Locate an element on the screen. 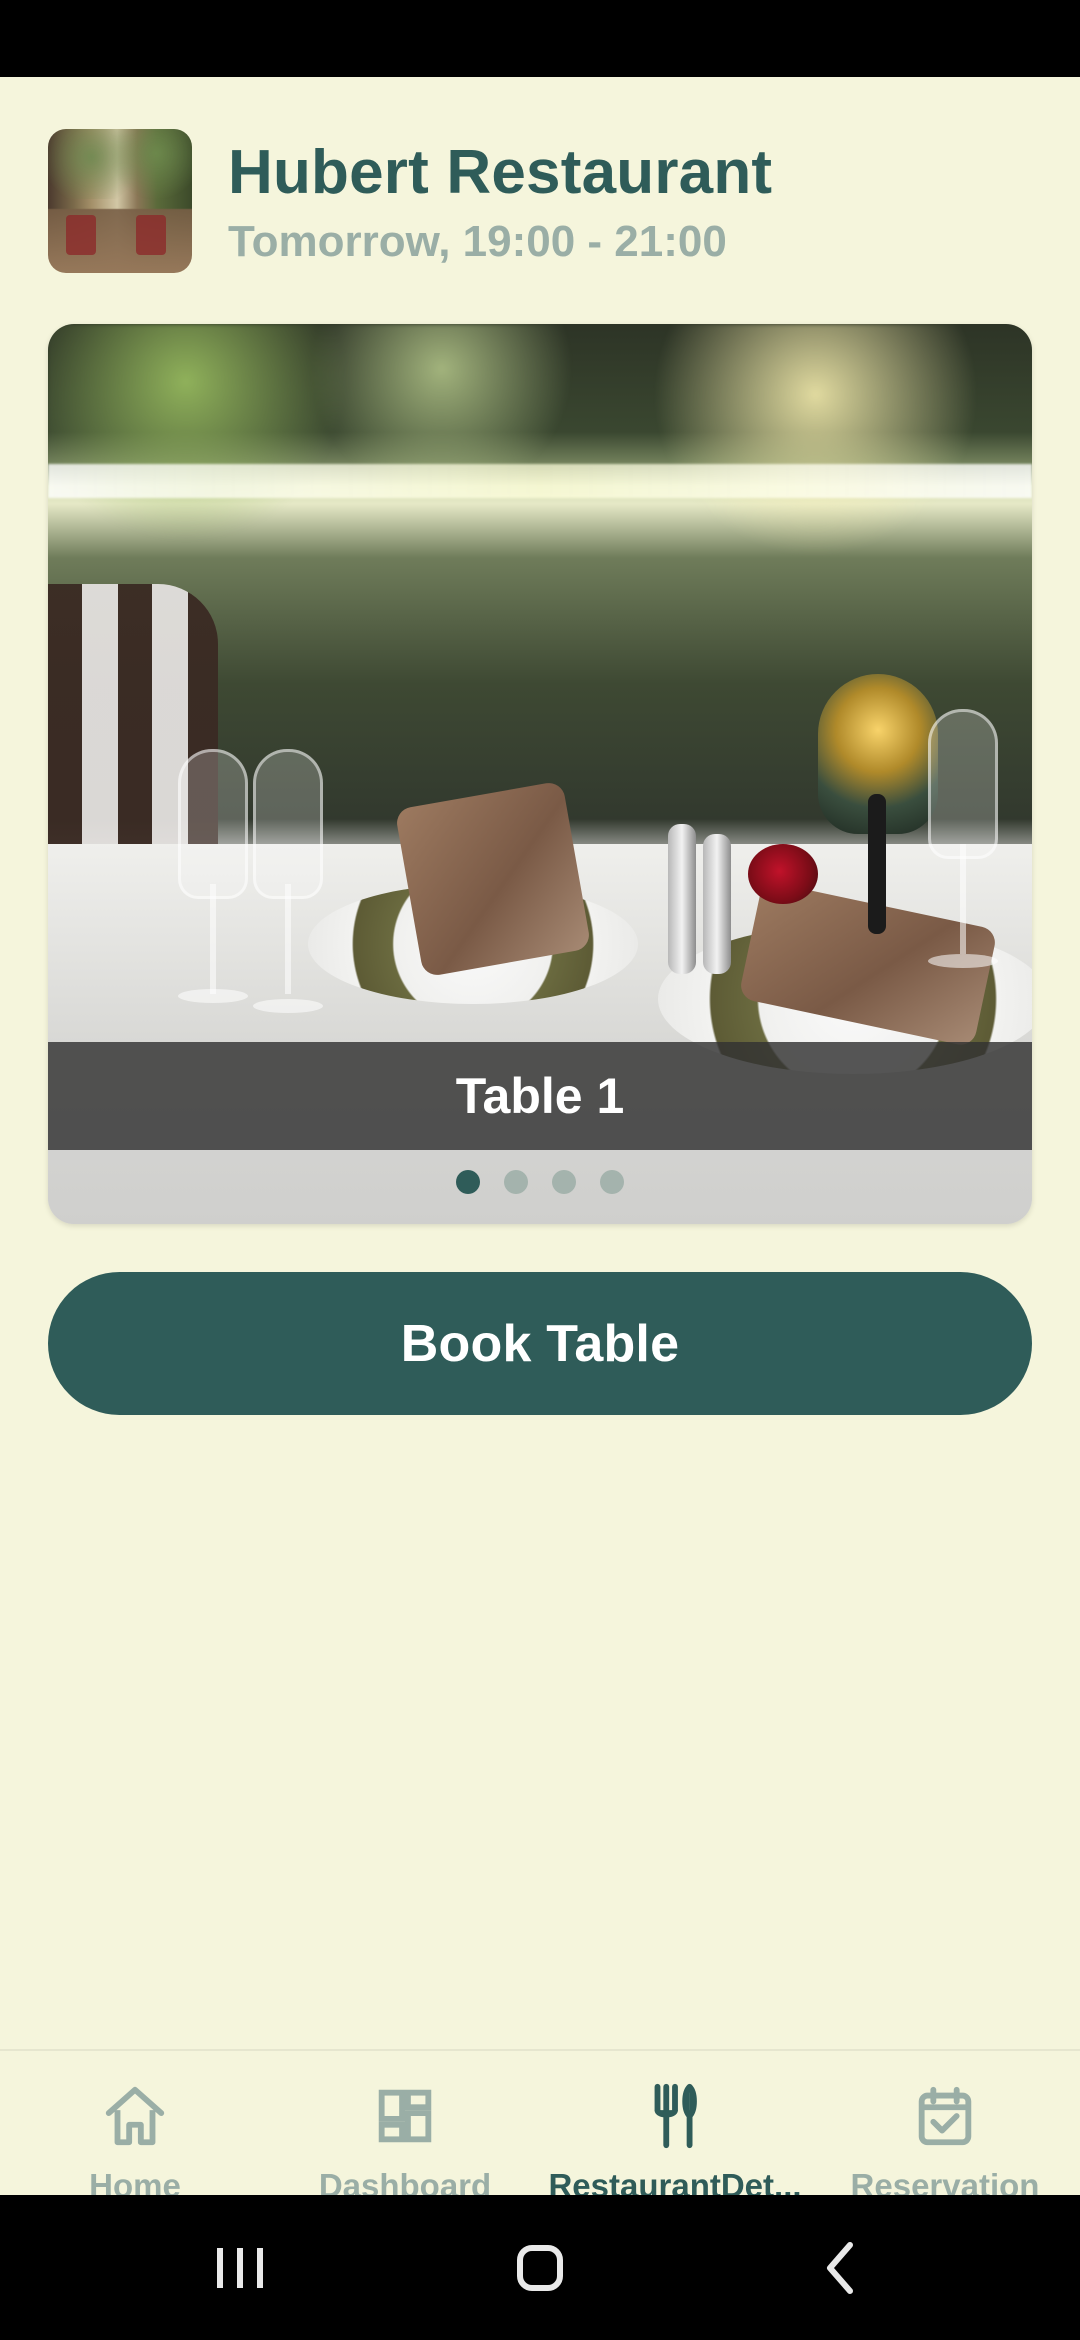 The width and height of the screenshot is (1080, 2340). carousel-image-glass-2-base is located at coordinates (288, 1006).